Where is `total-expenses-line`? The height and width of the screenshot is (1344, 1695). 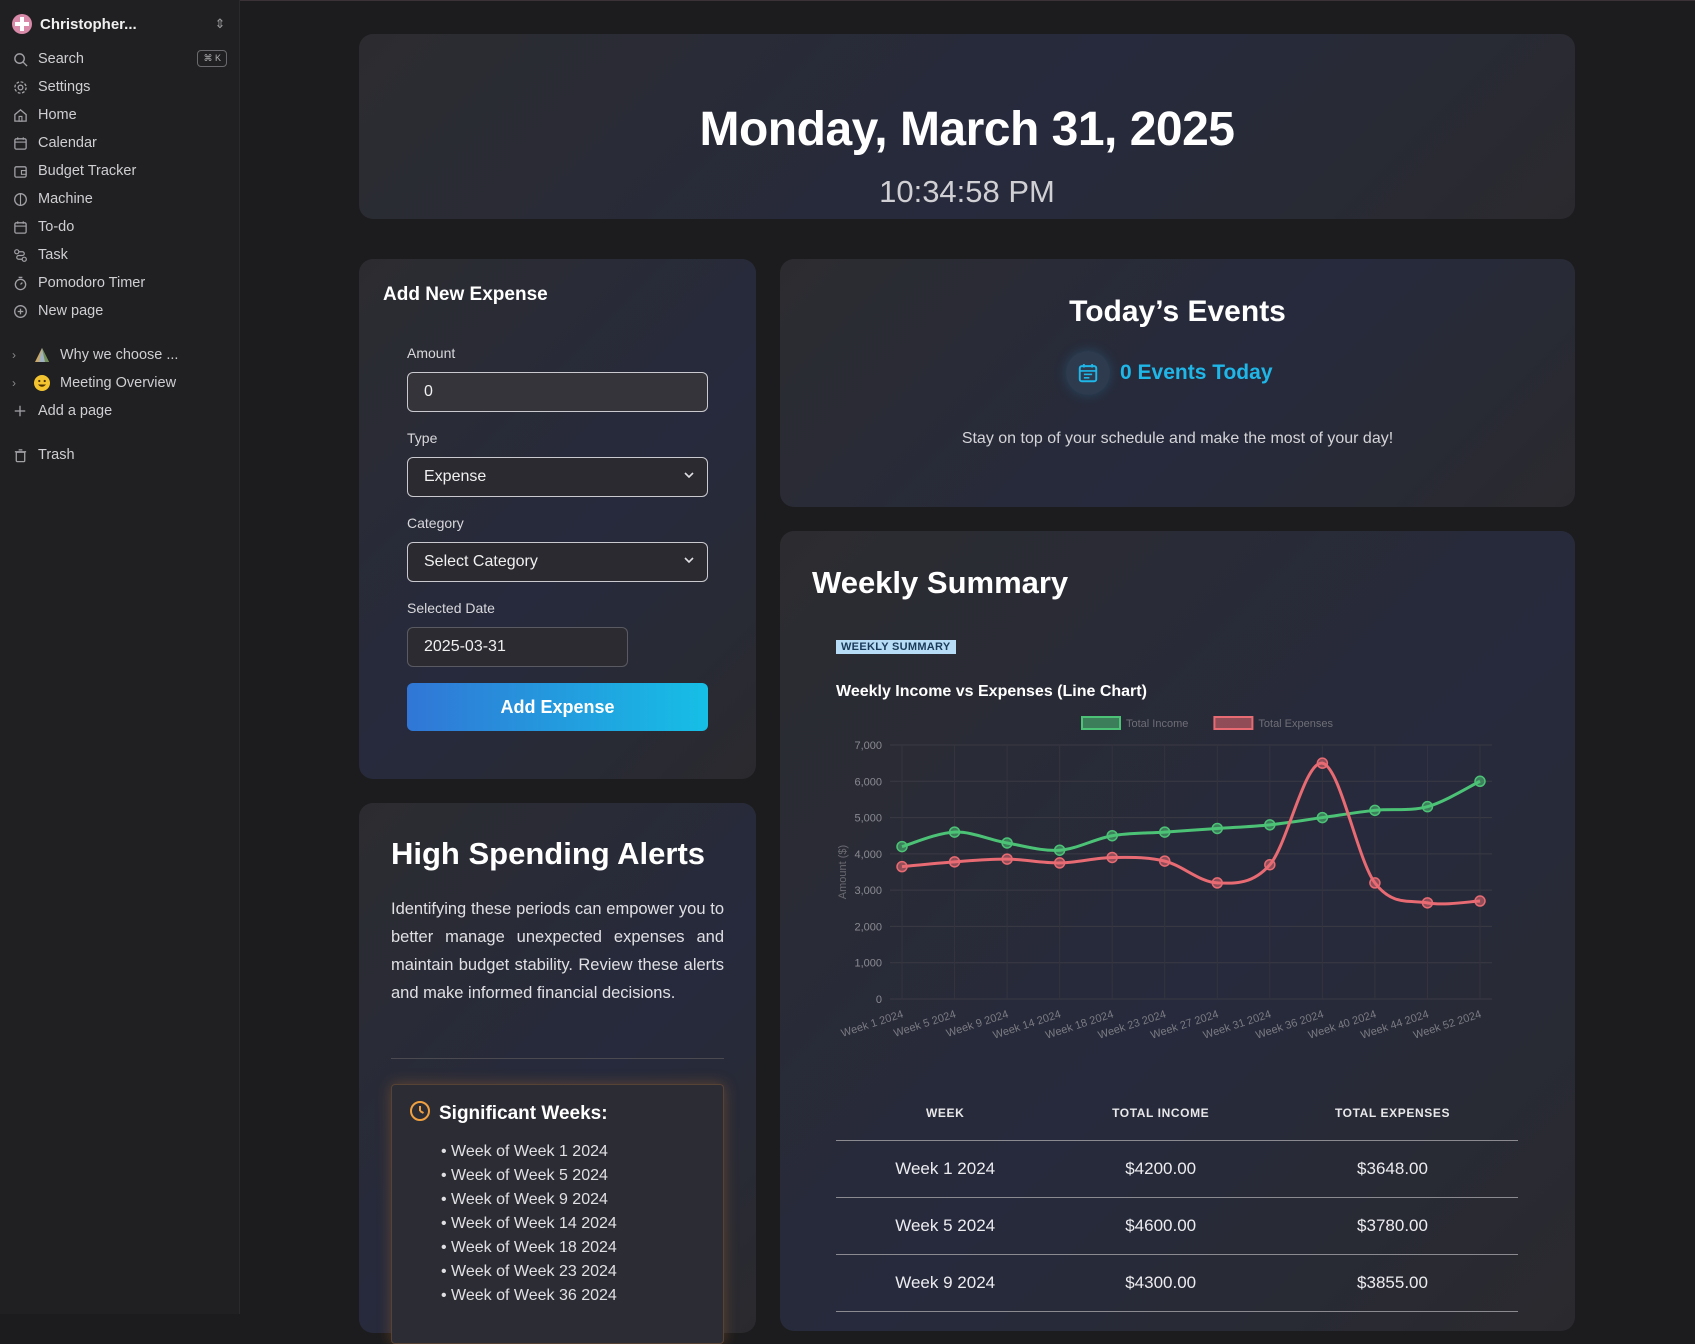 total-expenses-line is located at coordinates (1191, 833).